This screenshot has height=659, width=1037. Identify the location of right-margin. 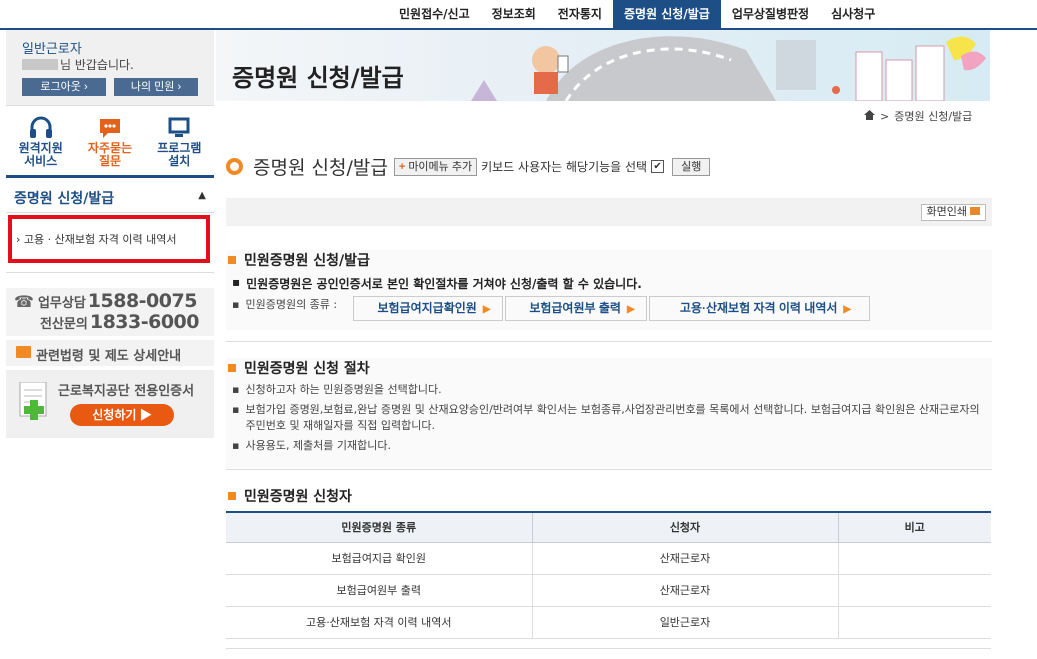
(1013, 344).